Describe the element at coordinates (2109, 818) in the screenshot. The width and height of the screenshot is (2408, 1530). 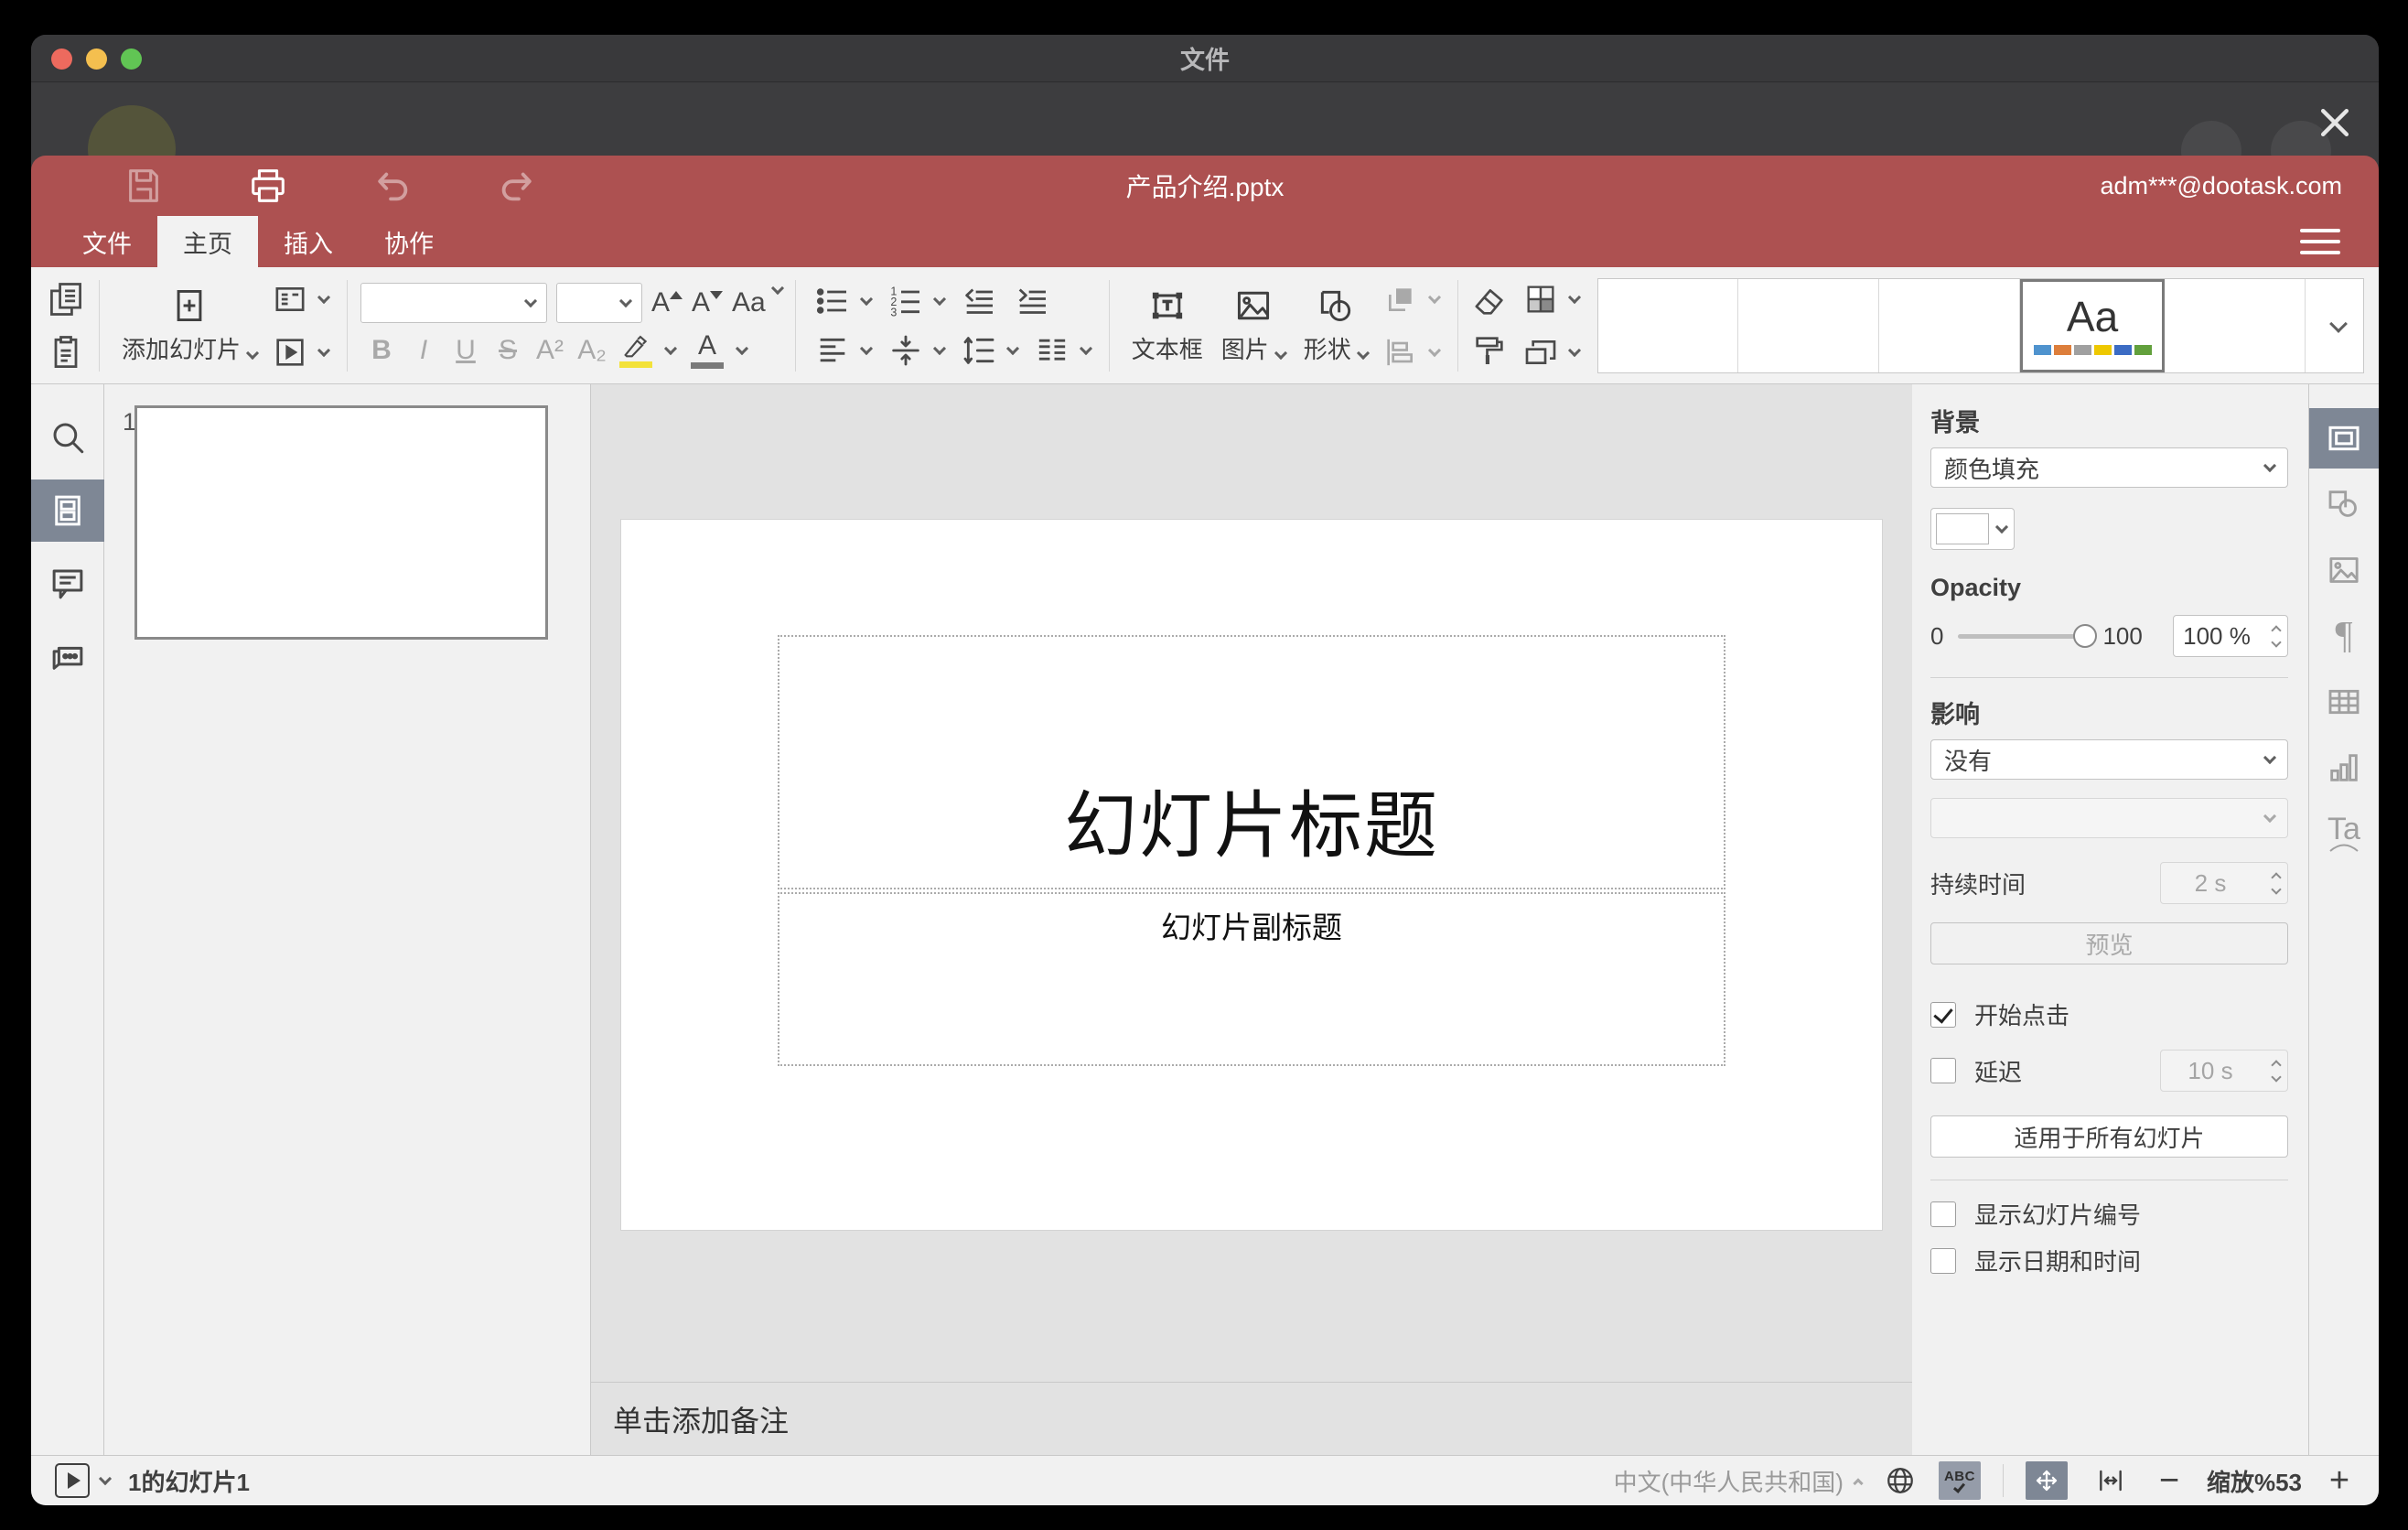
I see `effect-option-select` at that location.